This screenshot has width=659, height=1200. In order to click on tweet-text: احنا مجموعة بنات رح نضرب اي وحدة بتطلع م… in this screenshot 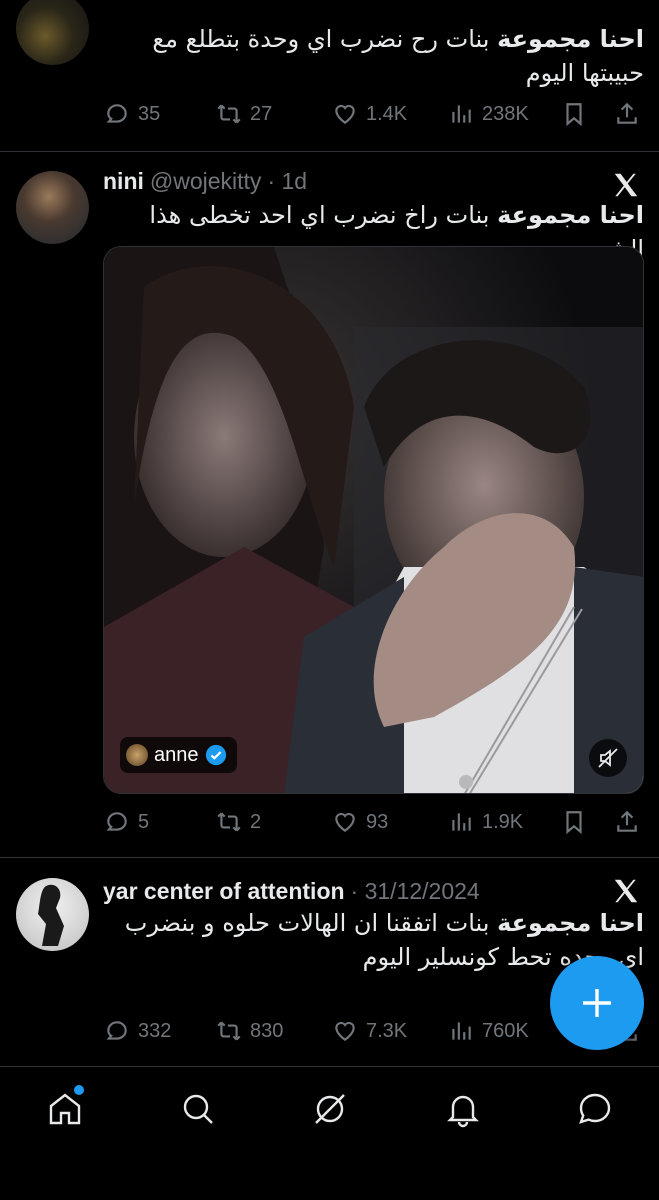, I will do `click(374, 56)`.